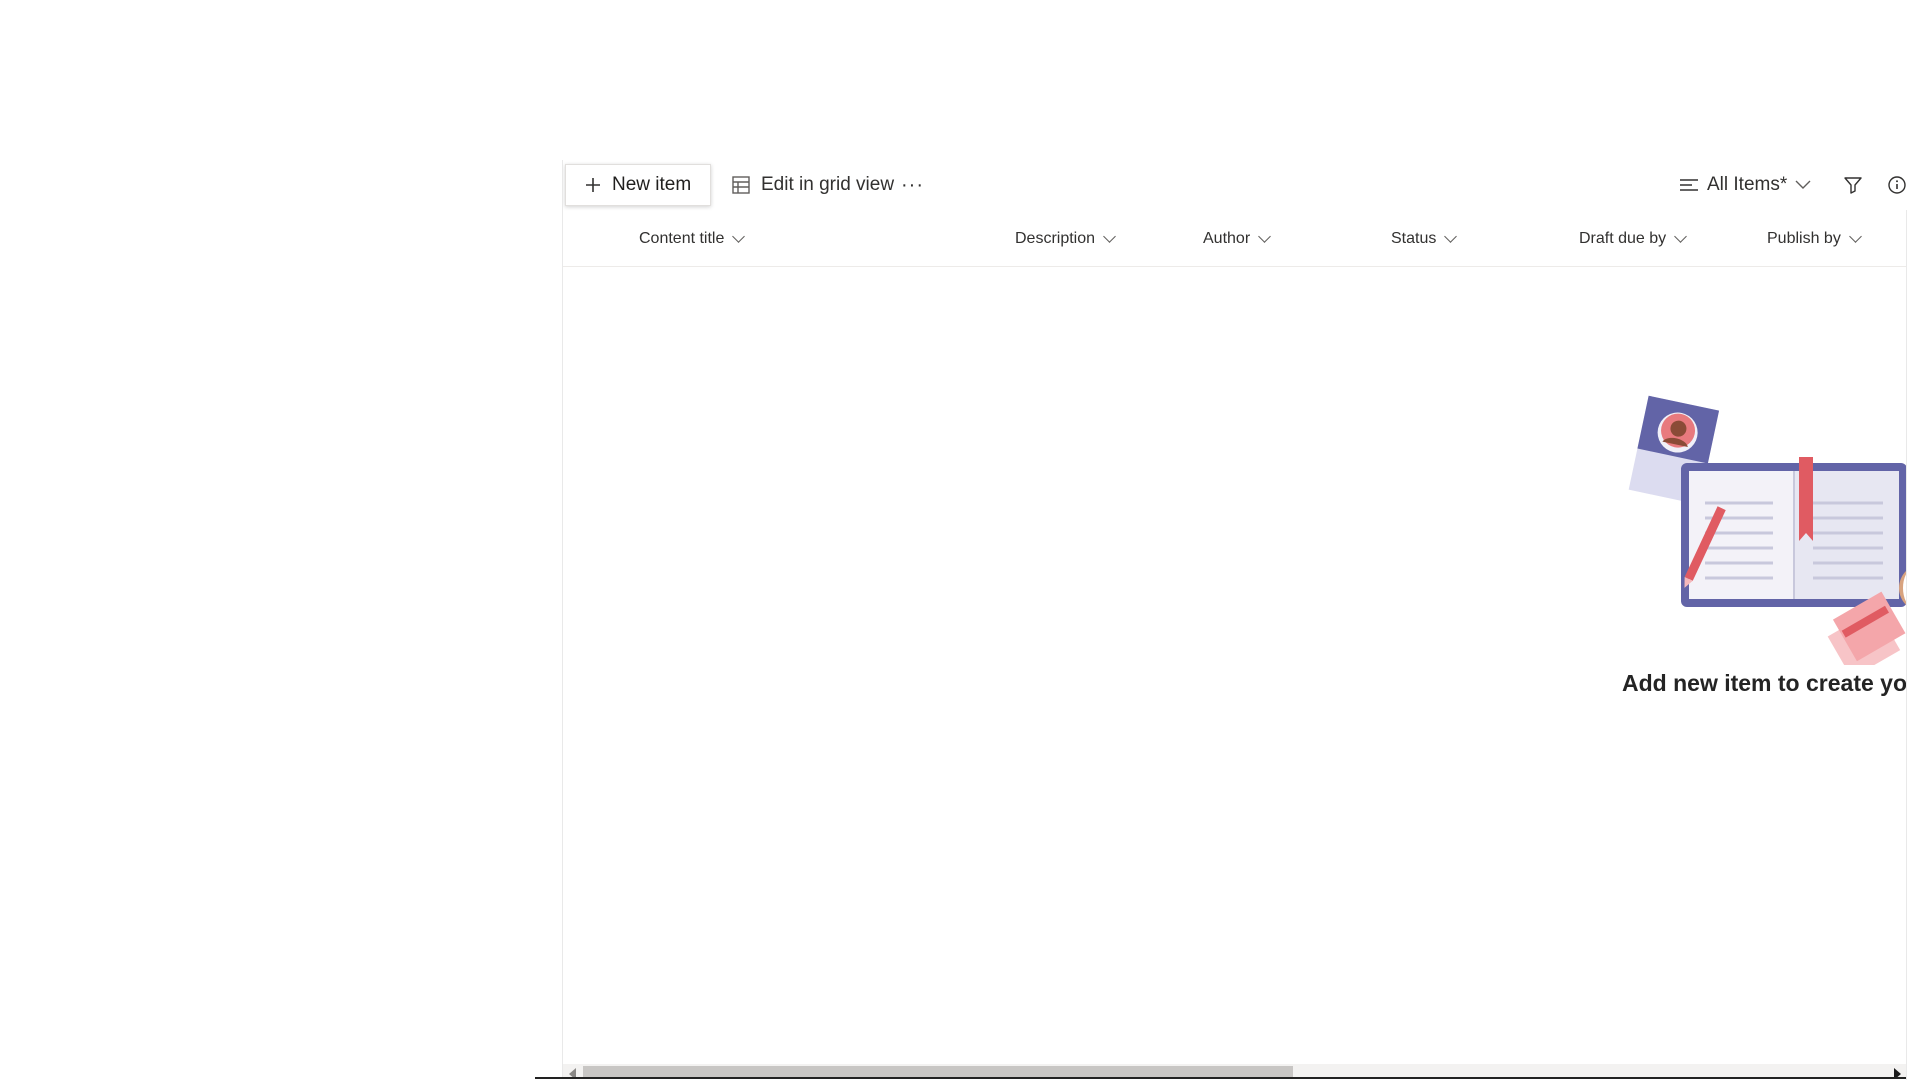 Image resolution: width=1920 pixels, height=1080 pixels. I want to click on filter-button, so click(1853, 185).